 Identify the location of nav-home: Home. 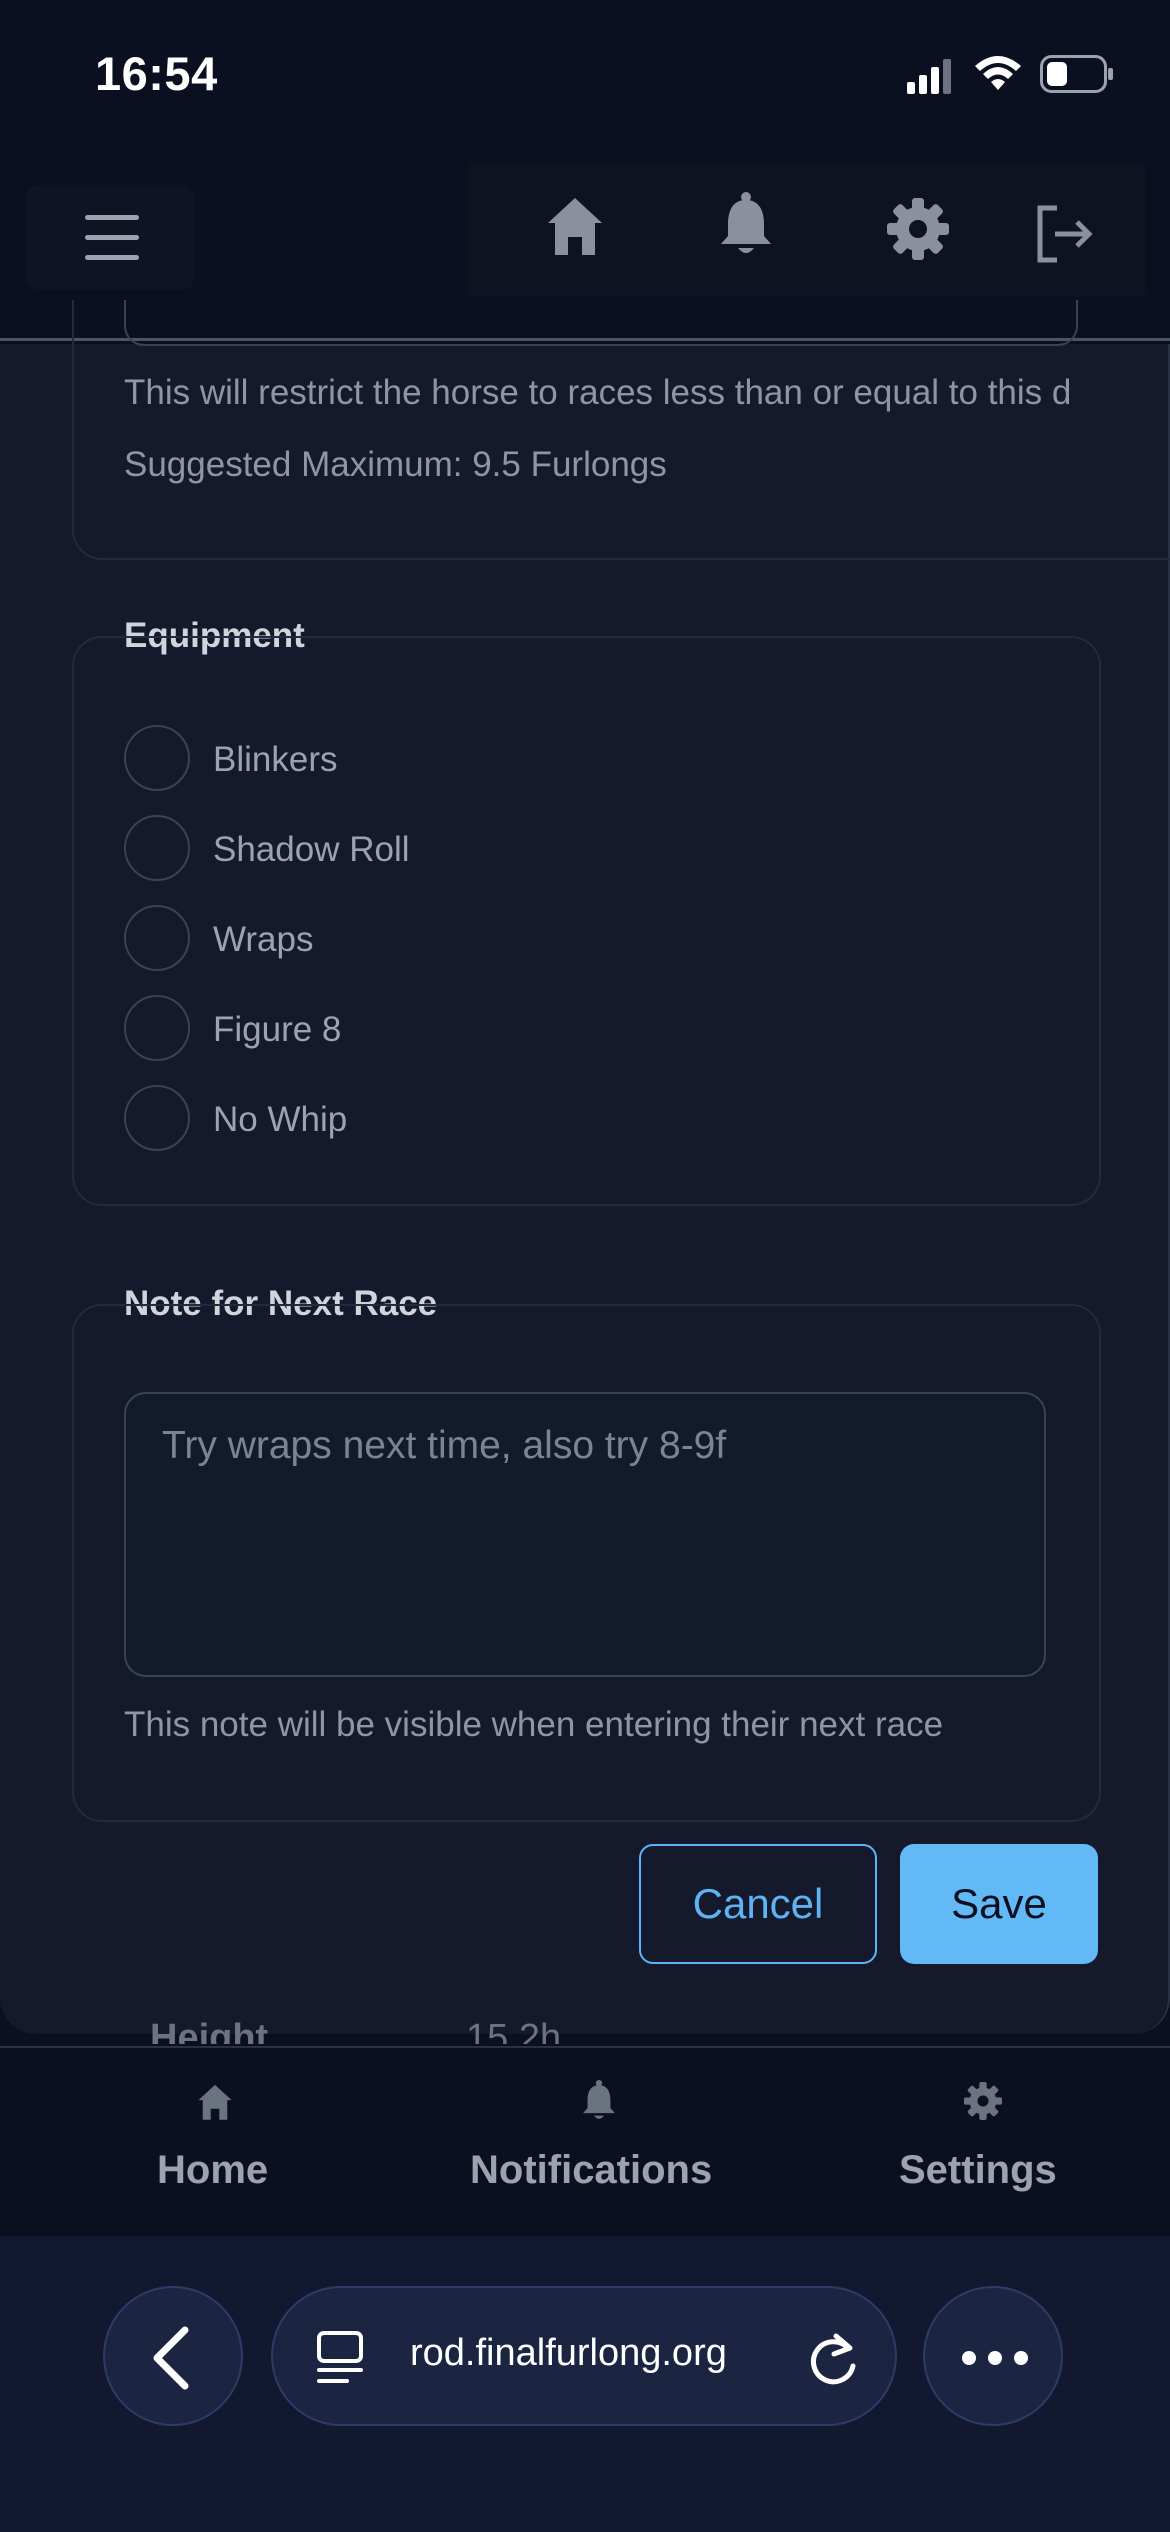
(212, 2170).